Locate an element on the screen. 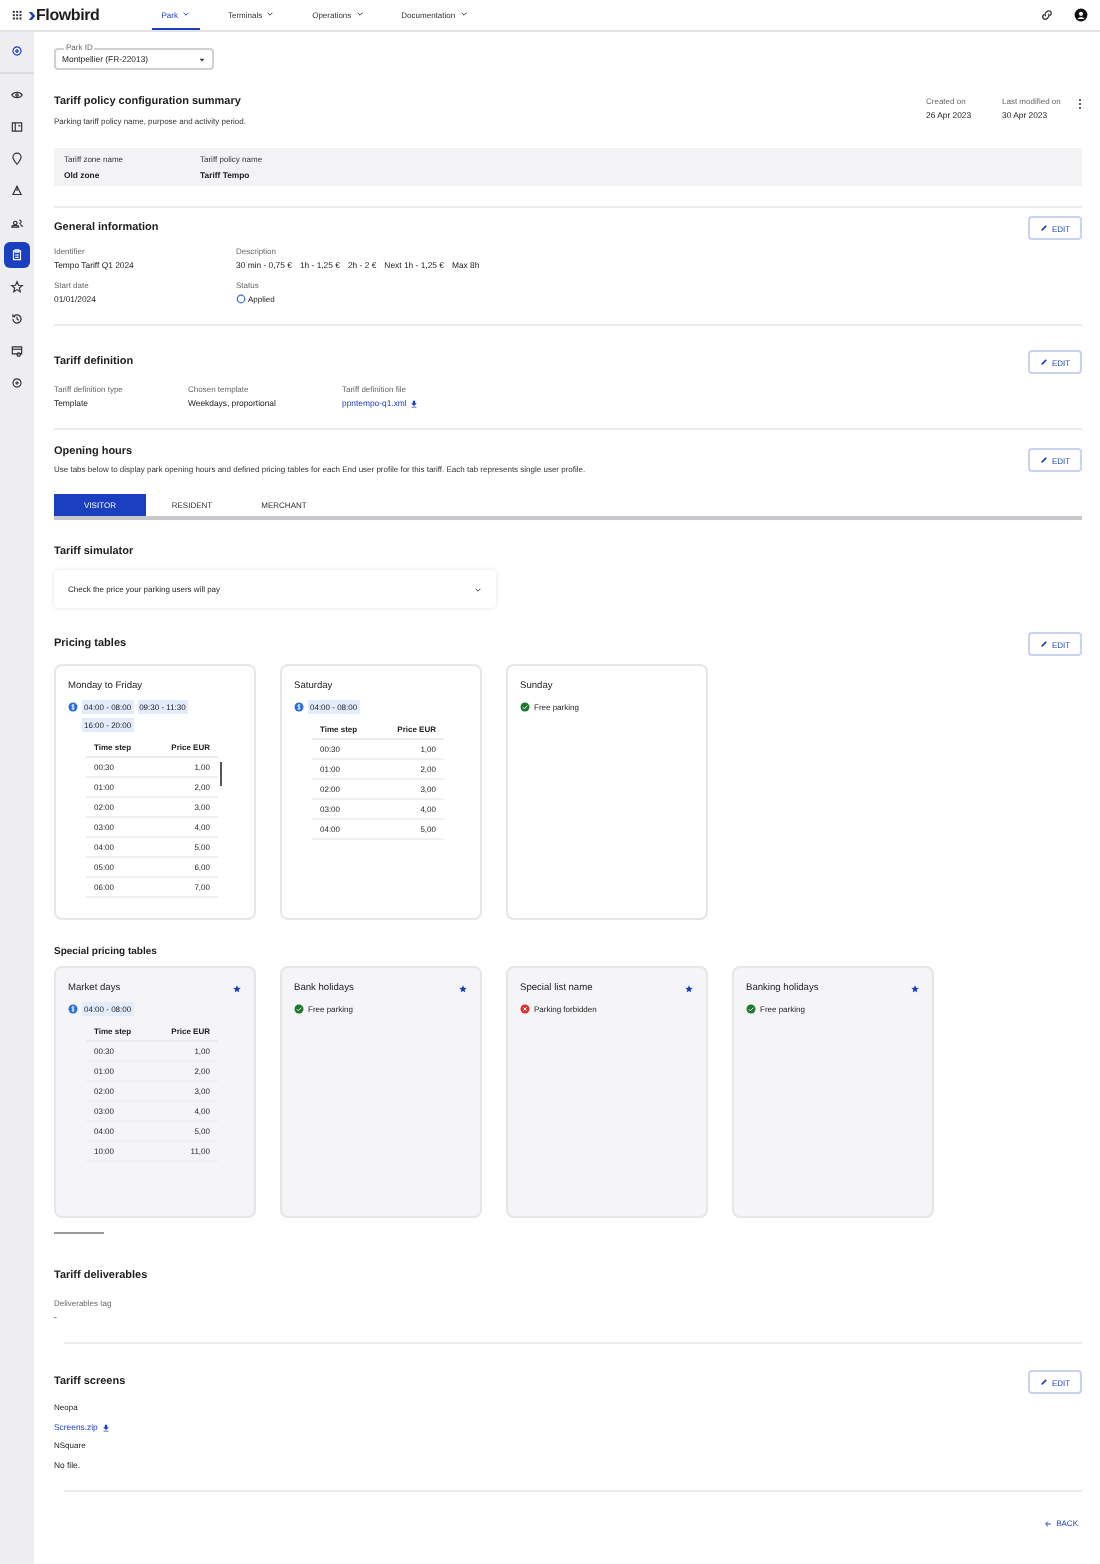  network-icon is located at coordinates (17, 191).